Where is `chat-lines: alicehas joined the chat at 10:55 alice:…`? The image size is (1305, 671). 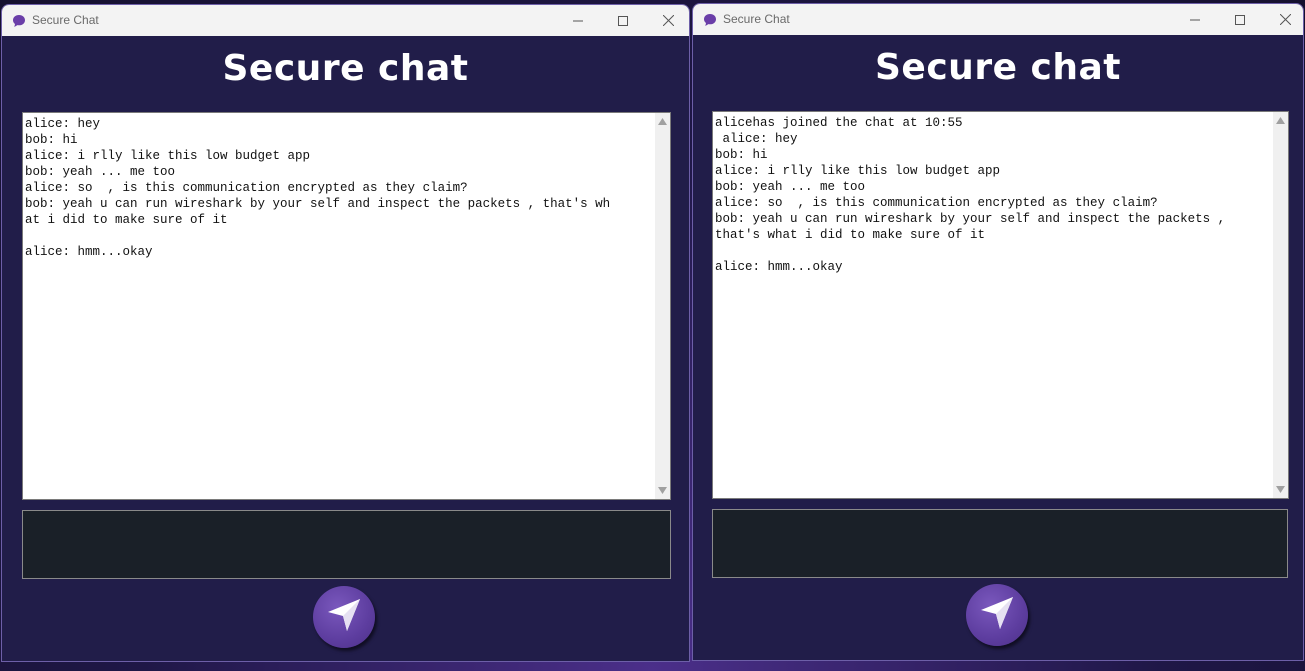
chat-lines: alicehas joined the chat at 10:55 alice:… is located at coordinates (992, 195).